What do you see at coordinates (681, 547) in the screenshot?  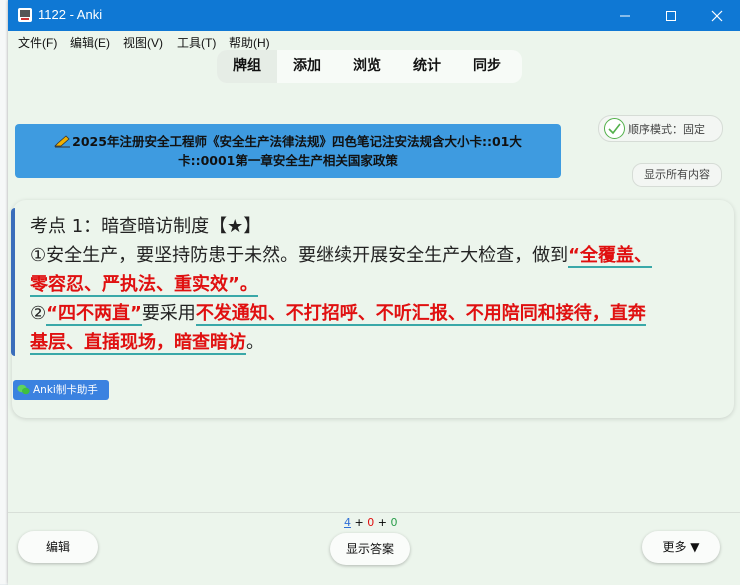 I see `more-button: 更多 ▼` at bounding box center [681, 547].